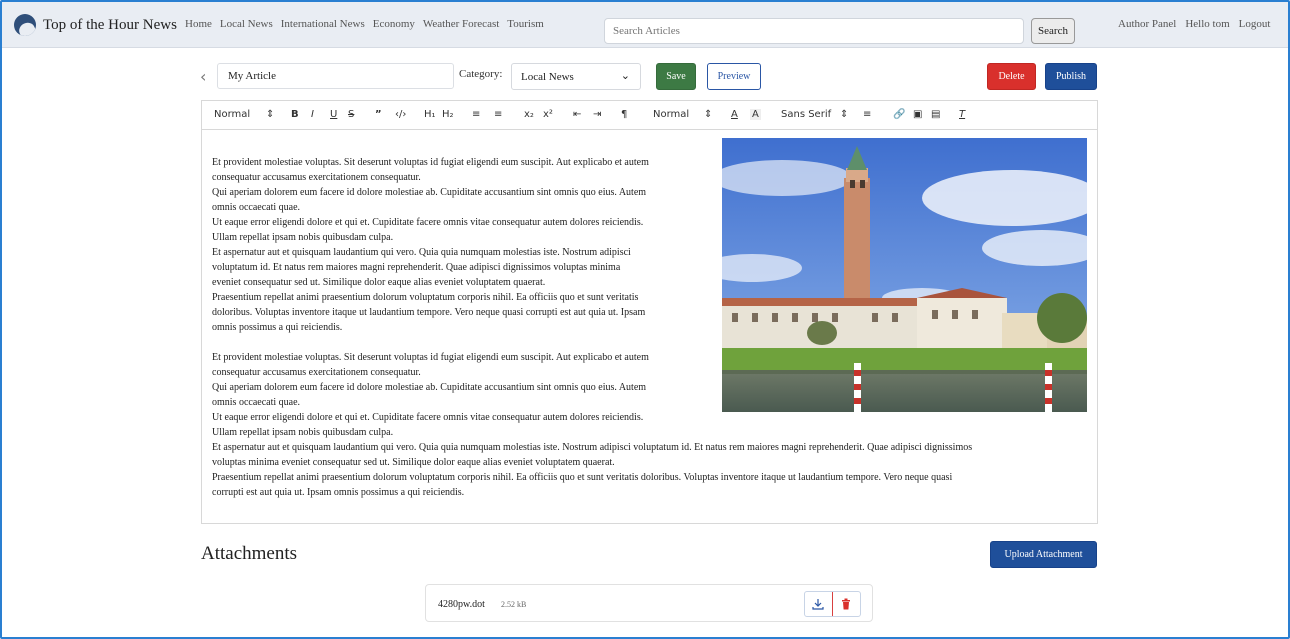  What do you see at coordinates (1053, 31) in the screenshot?
I see `search-button: Search` at bounding box center [1053, 31].